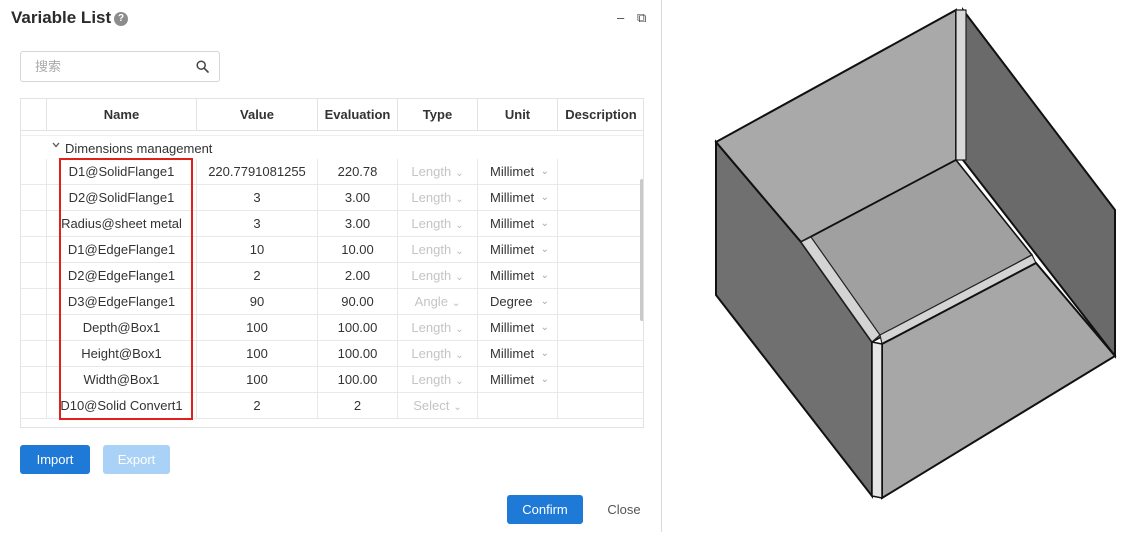 This screenshot has height=537, width=1133. Describe the element at coordinates (121, 19) in the screenshot. I see `help-icon: ?` at that location.